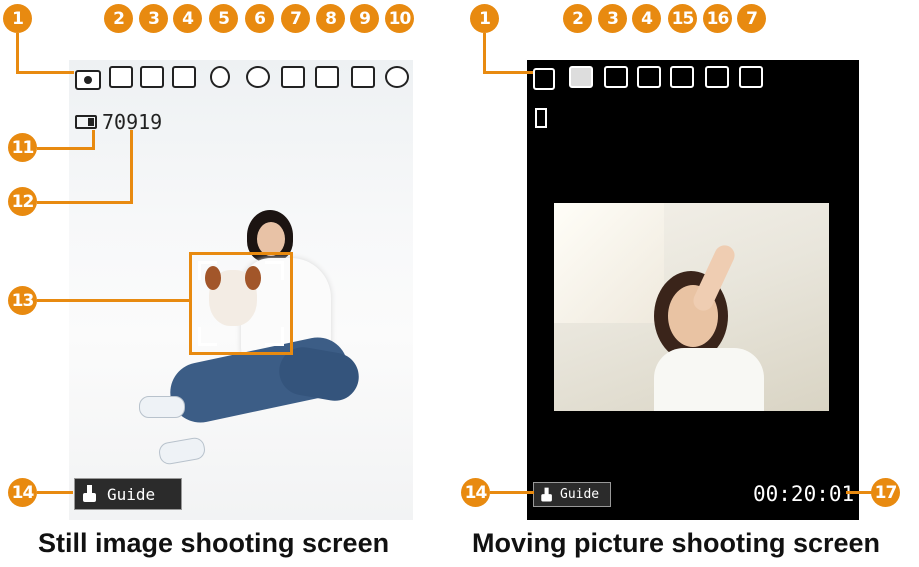 This screenshot has width=919, height=567. Describe the element at coordinates (22, 201) in the screenshot. I see `badge-12: 12` at that location.